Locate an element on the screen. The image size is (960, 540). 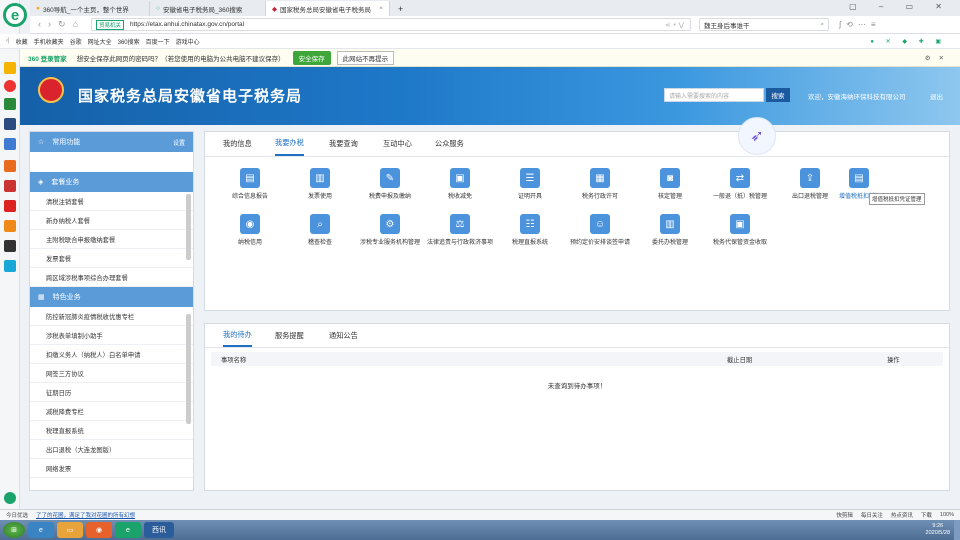
func-invoice: ▥ 发票使用 is located at coordinates (320, 184).